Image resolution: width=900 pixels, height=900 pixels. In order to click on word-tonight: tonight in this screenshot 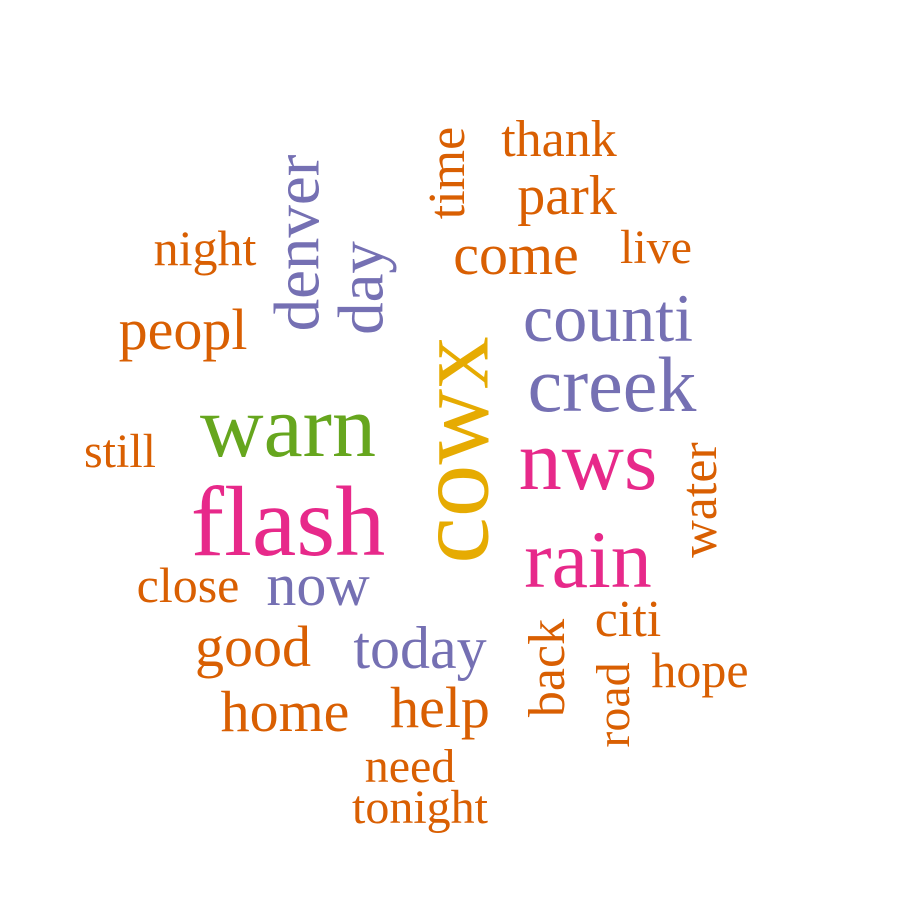, I will do `click(420, 807)`.